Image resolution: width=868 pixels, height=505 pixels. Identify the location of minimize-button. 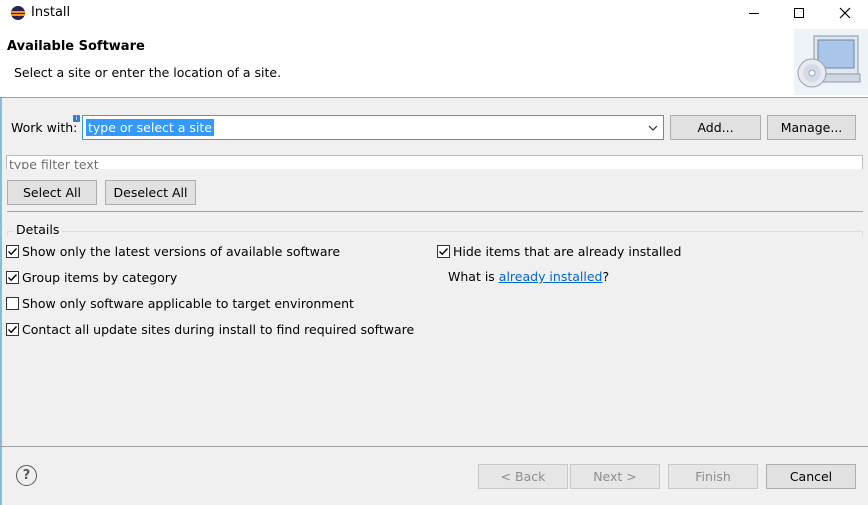
(754, 13).